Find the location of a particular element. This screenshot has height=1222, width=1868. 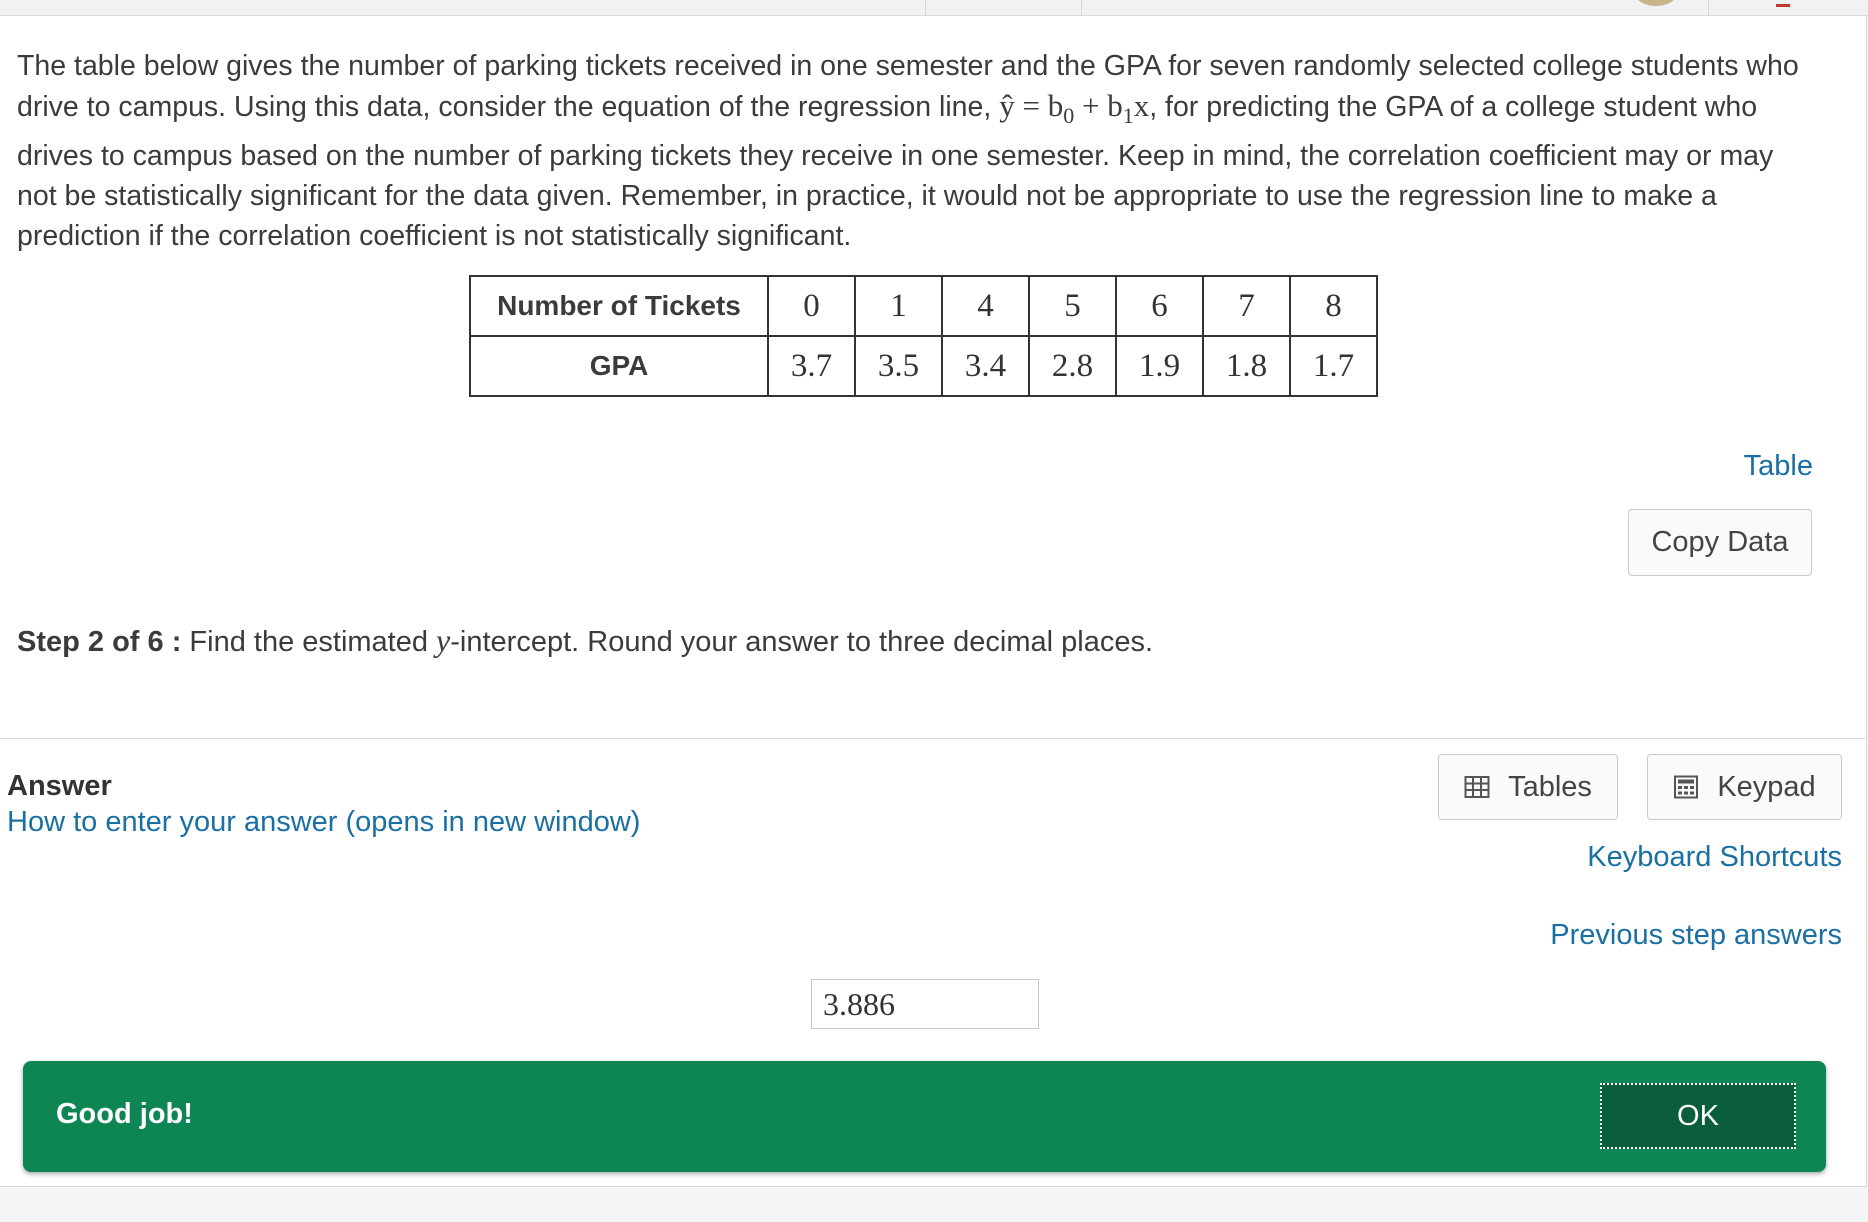

table-cell: 3.5 is located at coordinates (898, 366).